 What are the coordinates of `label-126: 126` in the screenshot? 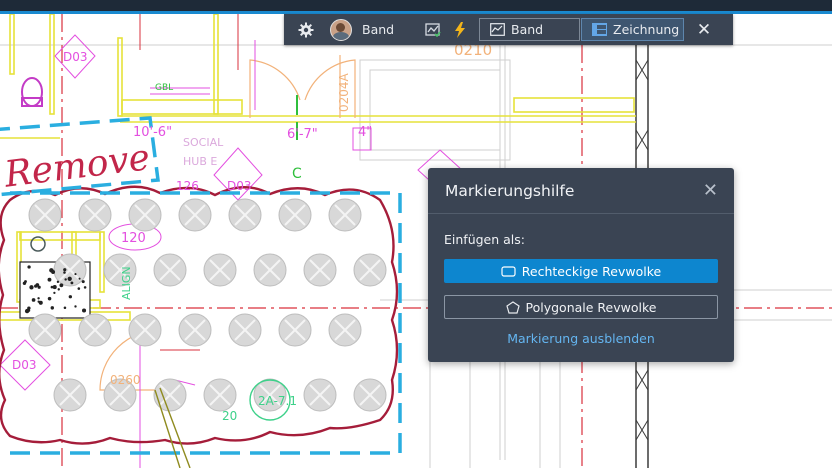 It's located at (187, 186).